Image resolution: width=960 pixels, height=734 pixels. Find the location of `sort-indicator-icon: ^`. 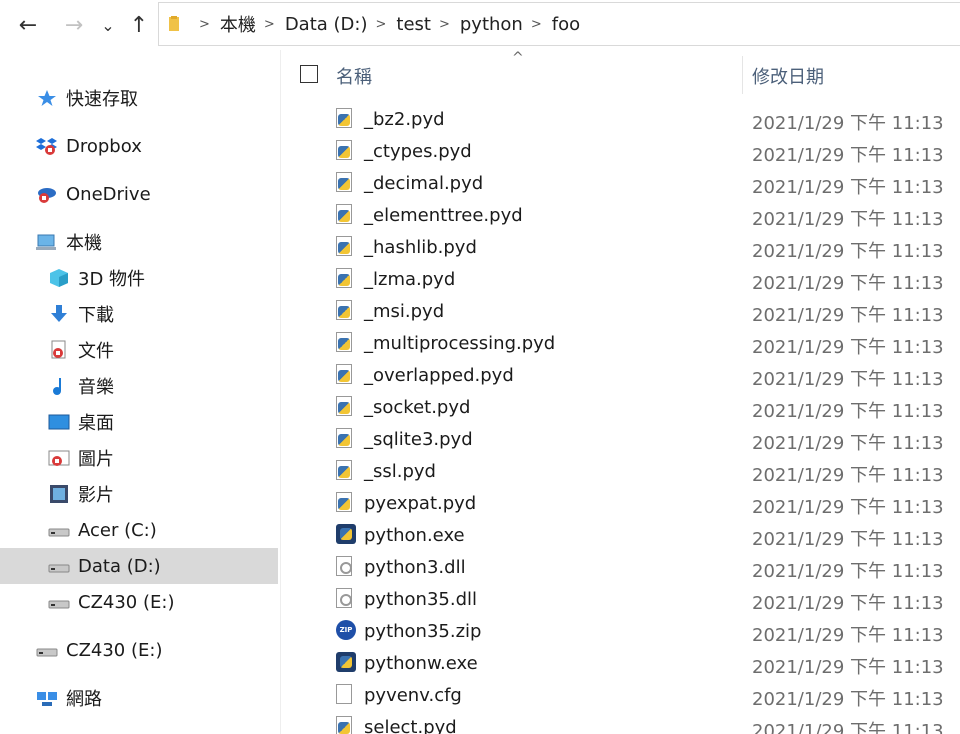

sort-indicator-icon: ^ is located at coordinates (518, 58).